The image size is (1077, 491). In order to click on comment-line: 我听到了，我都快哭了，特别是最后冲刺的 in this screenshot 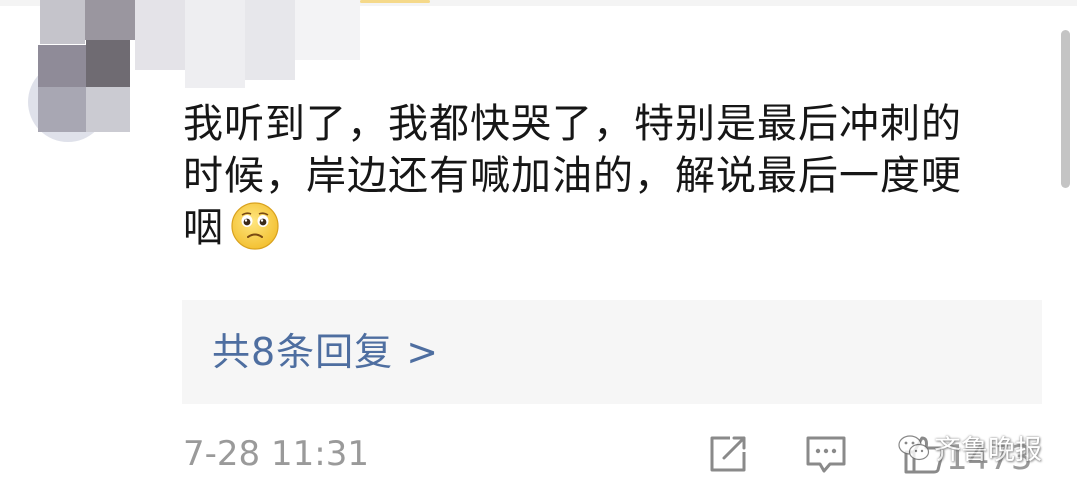, I will do `click(572, 124)`.